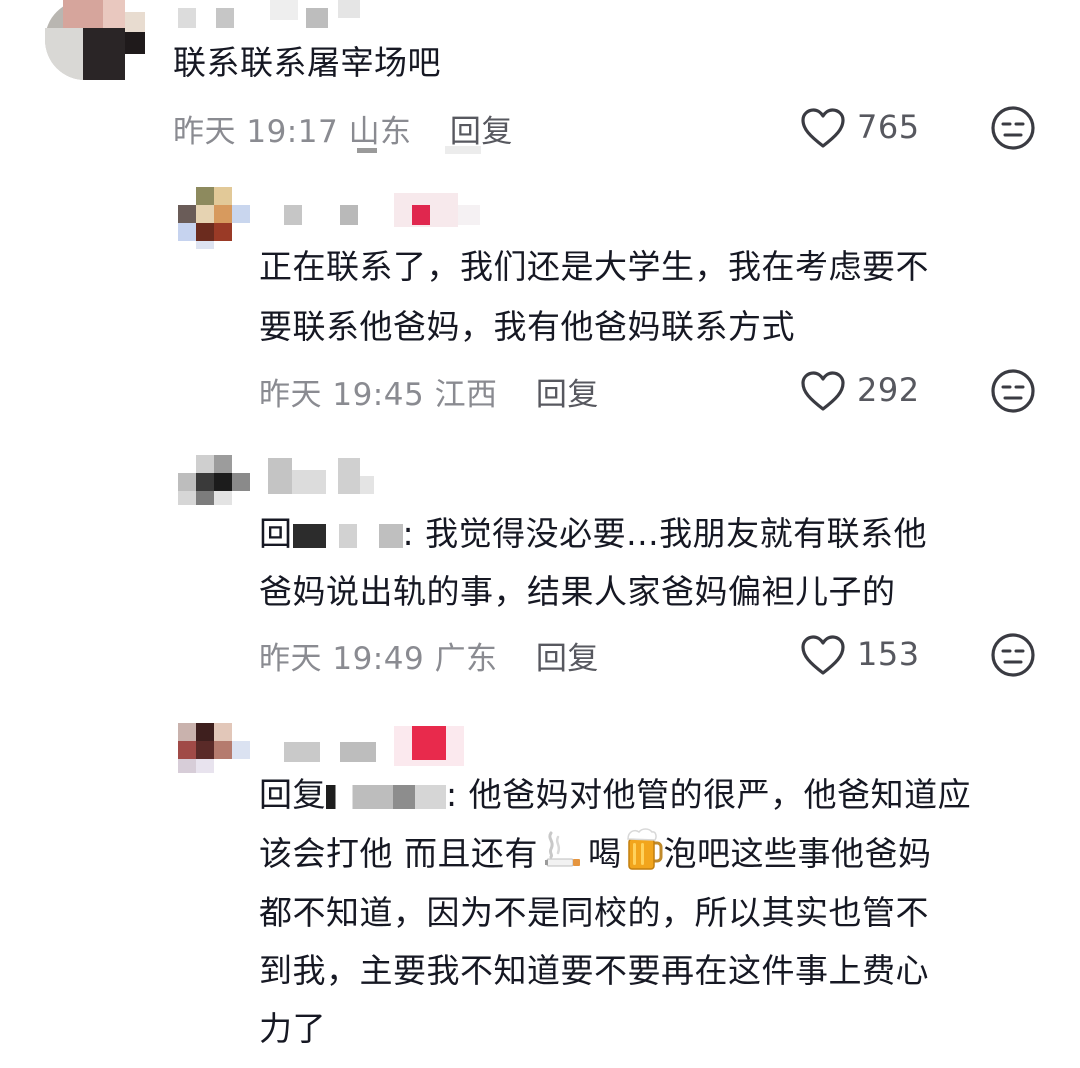 This screenshot has width=1080, height=1068. I want to click on comment-location: 山东, so click(380, 132).